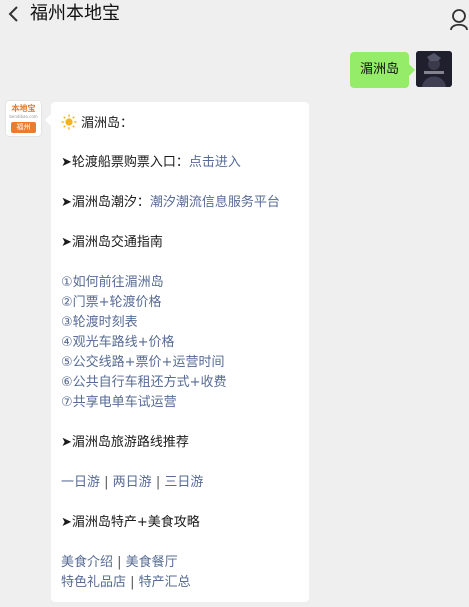 The height and width of the screenshot is (607, 469). Describe the element at coordinates (215, 202) in the screenshot. I see `tide-link: 潮汐潮流信息服务平台` at that location.